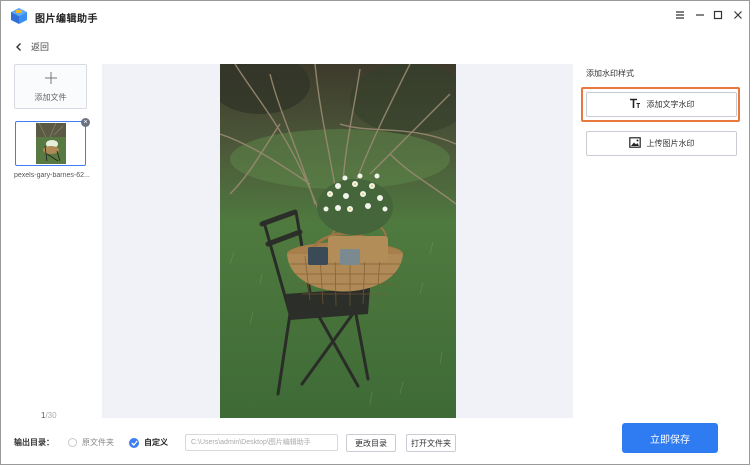  Describe the element at coordinates (40, 47) in the screenshot. I see `back-label: 返回` at that location.